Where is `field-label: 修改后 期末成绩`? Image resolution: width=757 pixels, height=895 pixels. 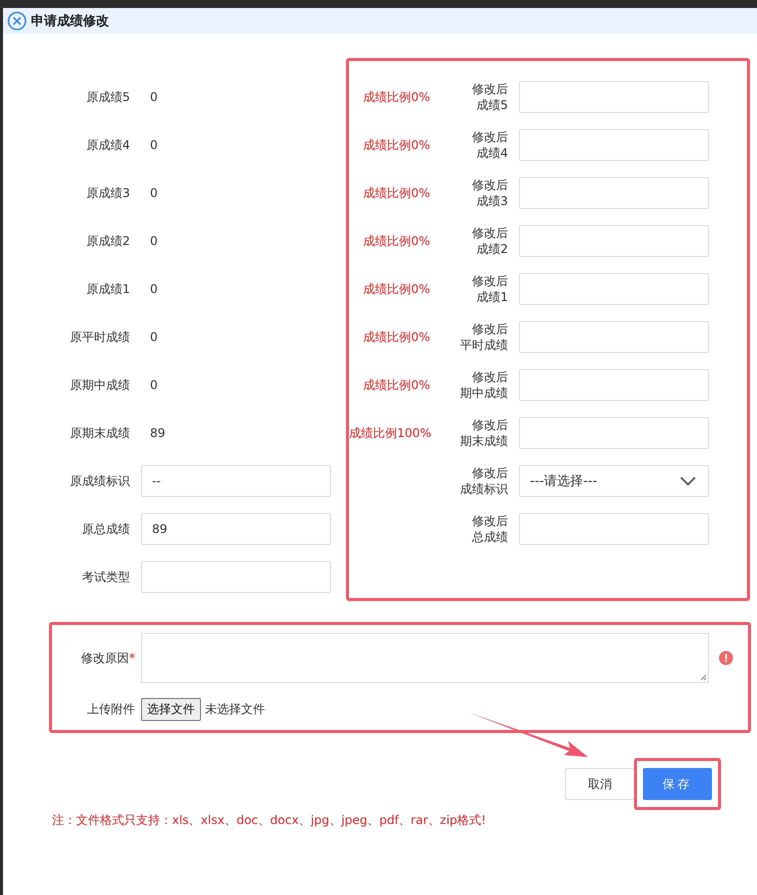
field-label: 修改后 期末成绩 is located at coordinates (483, 433).